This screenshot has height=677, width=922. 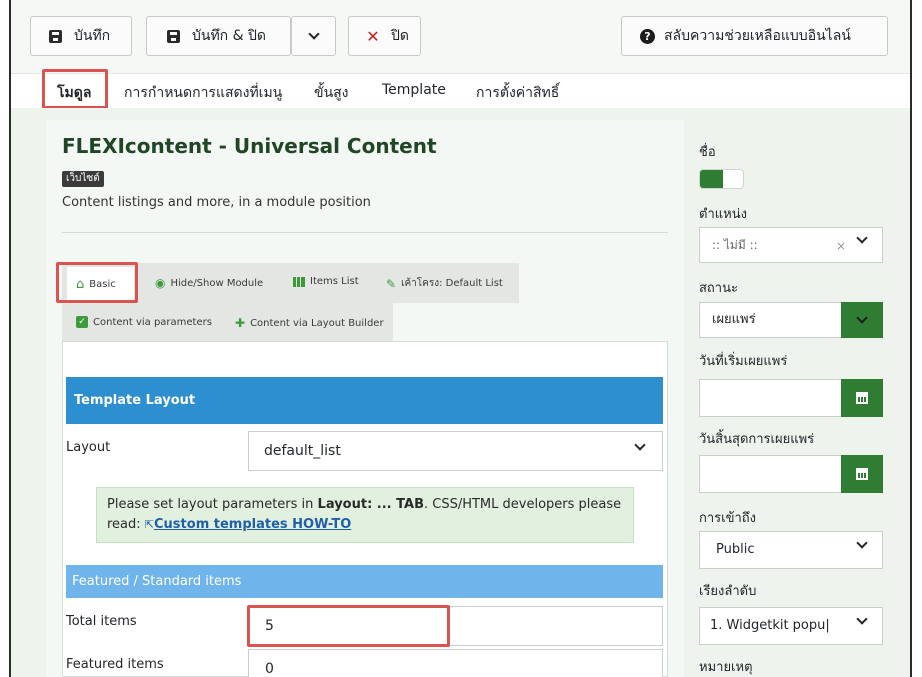 I want to click on divider, so click(x=365, y=232).